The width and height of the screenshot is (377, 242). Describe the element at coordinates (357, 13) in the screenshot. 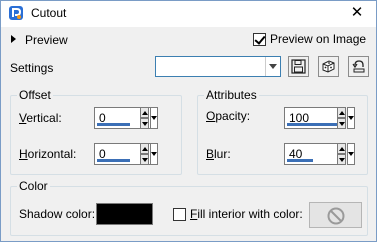

I see `close-button: ✕` at that location.